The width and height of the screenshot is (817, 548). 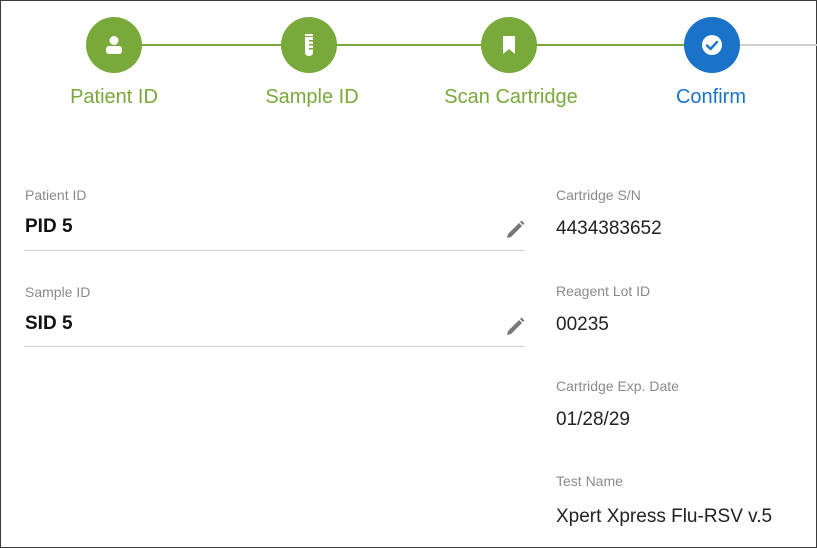 I want to click on sample-id-label: Sample ID, so click(x=58, y=292).